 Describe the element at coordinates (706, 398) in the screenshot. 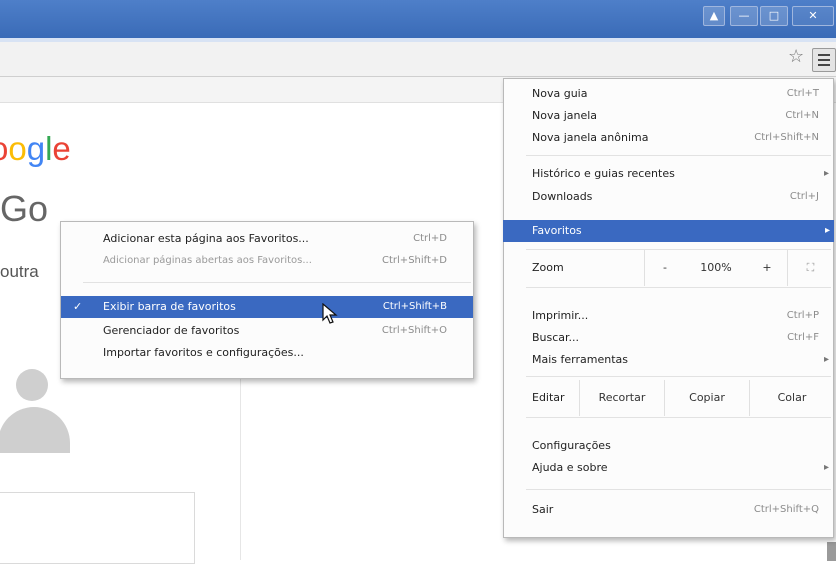

I see `copy-button: Copiar` at that location.